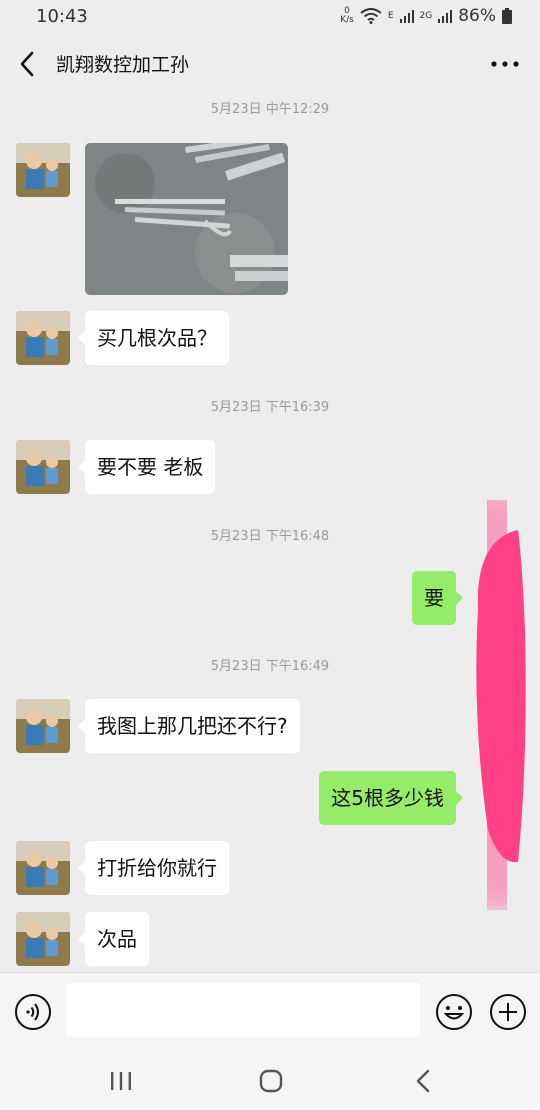 Image resolution: width=540 pixels, height=1110 pixels. What do you see at coordinates (270, 64) in the screenshot?
I see `chat-header: 凯翔数控加工孙` at bounding box center [270, 64].